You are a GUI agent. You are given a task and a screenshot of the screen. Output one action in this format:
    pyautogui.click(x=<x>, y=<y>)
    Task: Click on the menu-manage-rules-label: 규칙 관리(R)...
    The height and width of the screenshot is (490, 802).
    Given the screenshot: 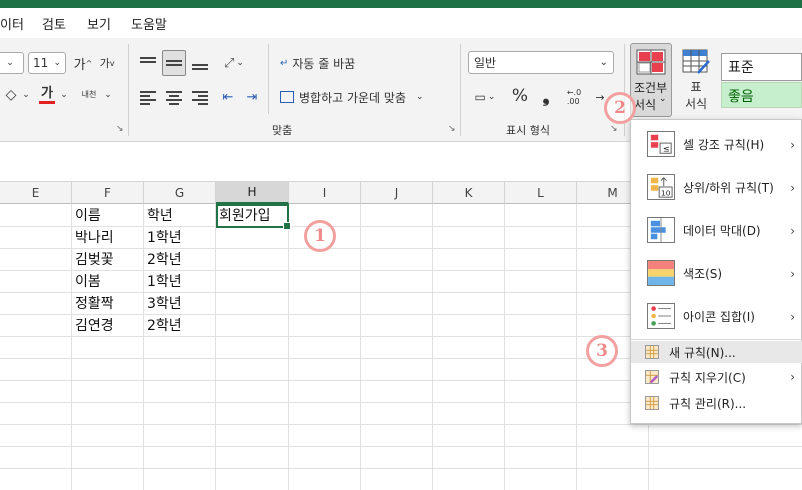 What is the action you would take?
    pyautogui.click(x=708, y=403)
    